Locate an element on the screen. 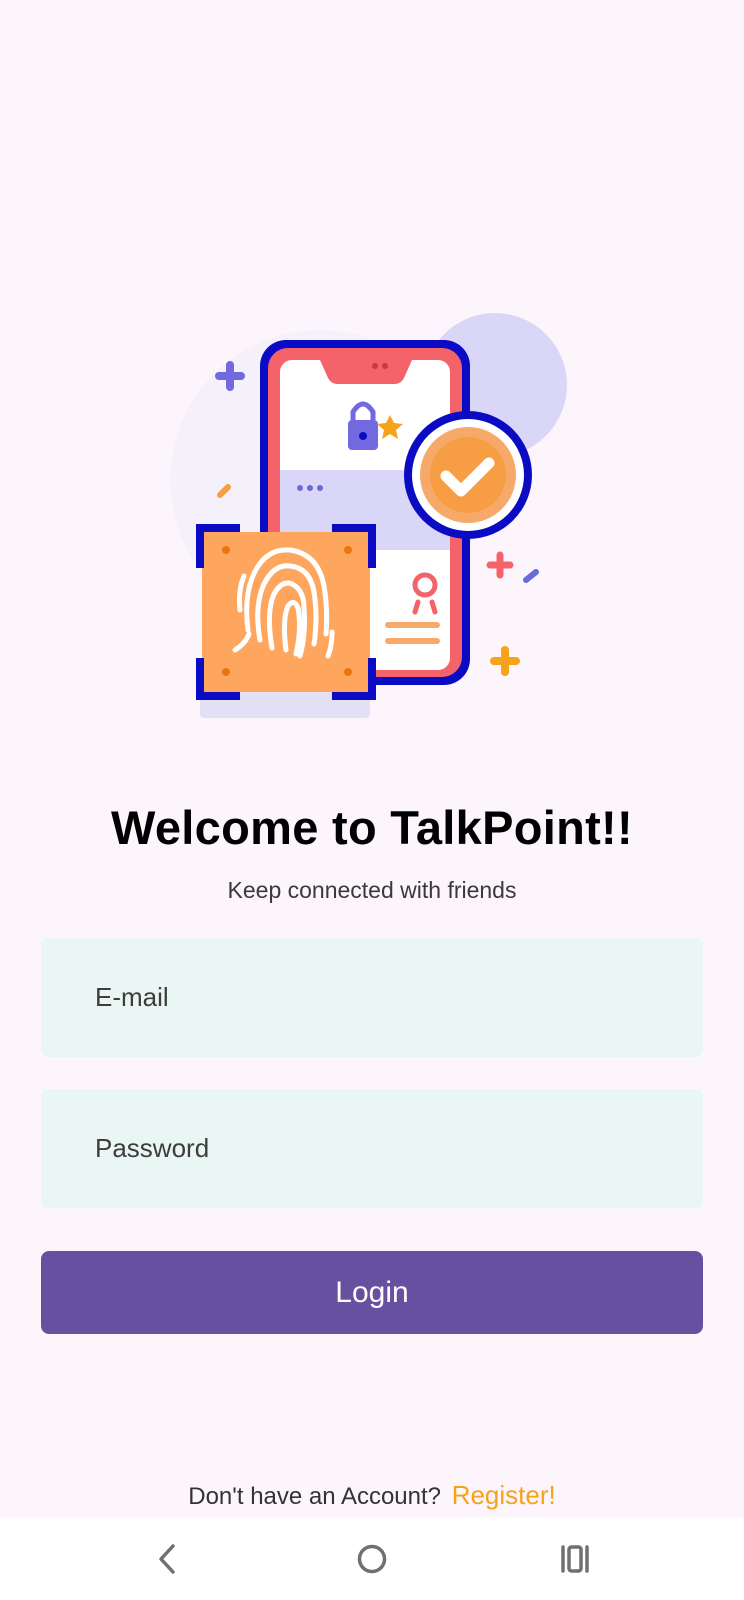 The height and width of the screenshot is (1600, 744). nav-home-button is located at coordinates (372, 1559).